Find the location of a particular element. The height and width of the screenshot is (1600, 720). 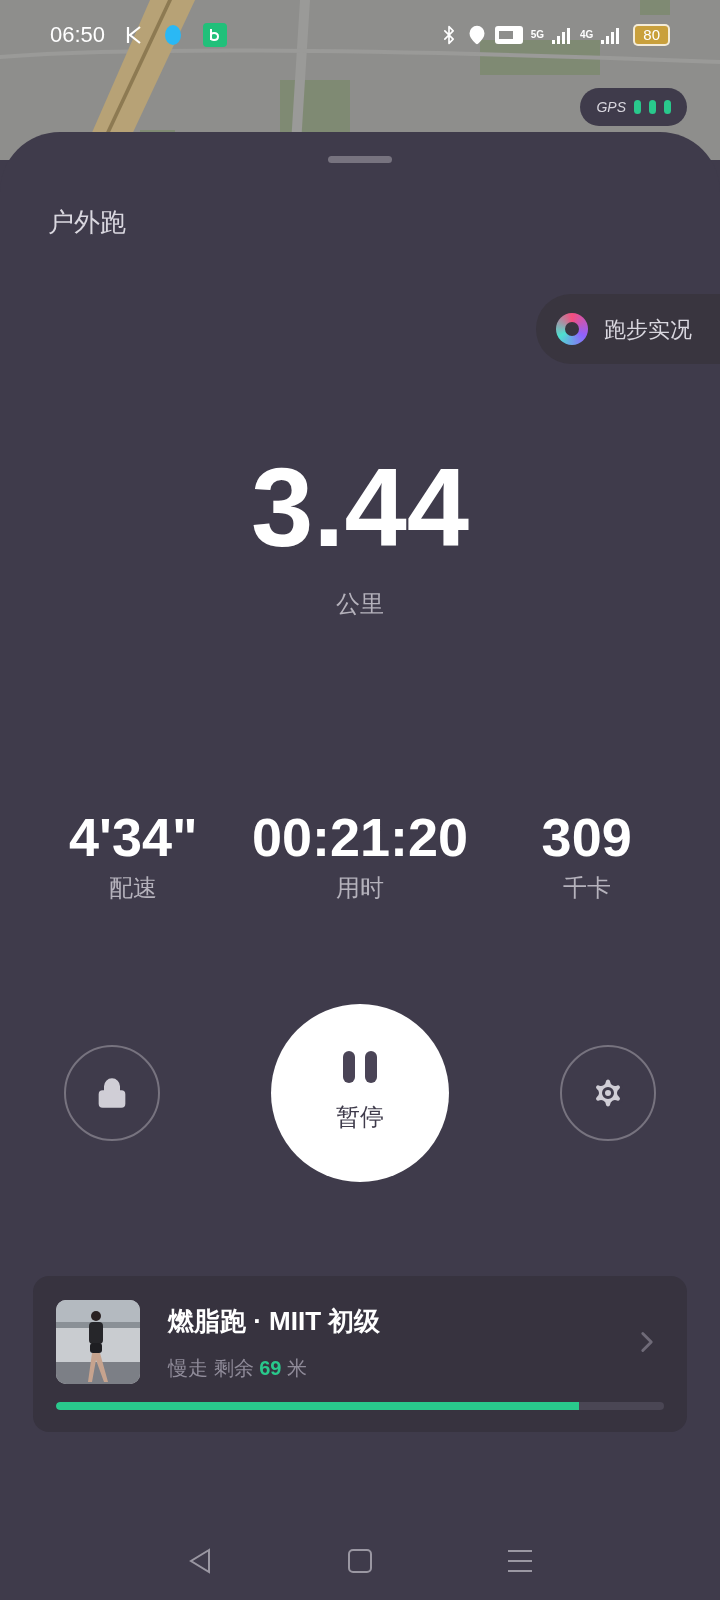

settings-button is located at coordinates (608, 1093).